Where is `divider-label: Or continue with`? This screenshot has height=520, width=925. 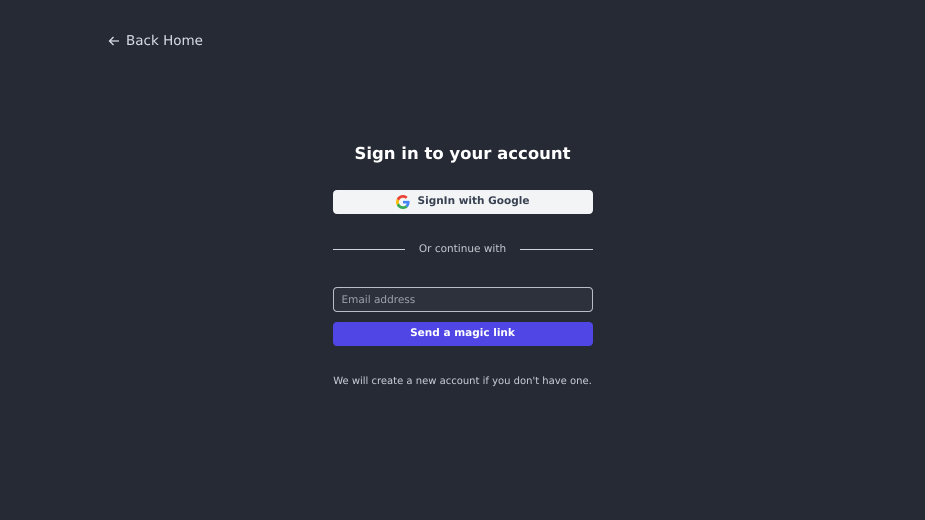
divider-label: Or continue with is located at coordinates (462, 249).